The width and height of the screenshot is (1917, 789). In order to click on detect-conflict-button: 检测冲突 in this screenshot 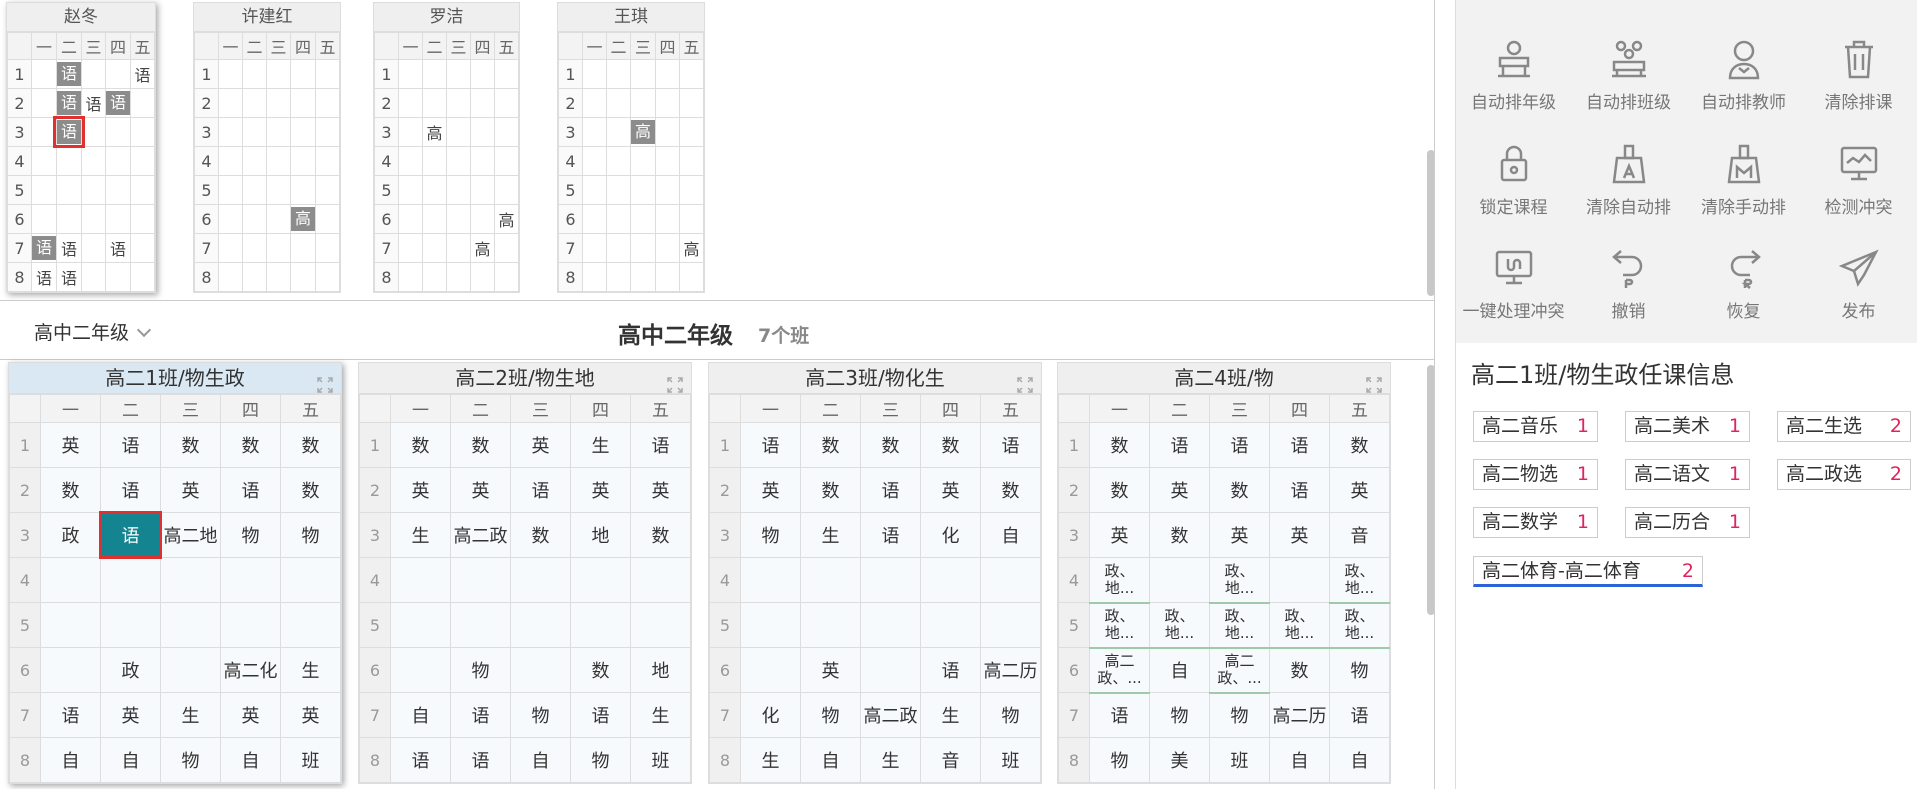, I will do `click(1858, 191)`.